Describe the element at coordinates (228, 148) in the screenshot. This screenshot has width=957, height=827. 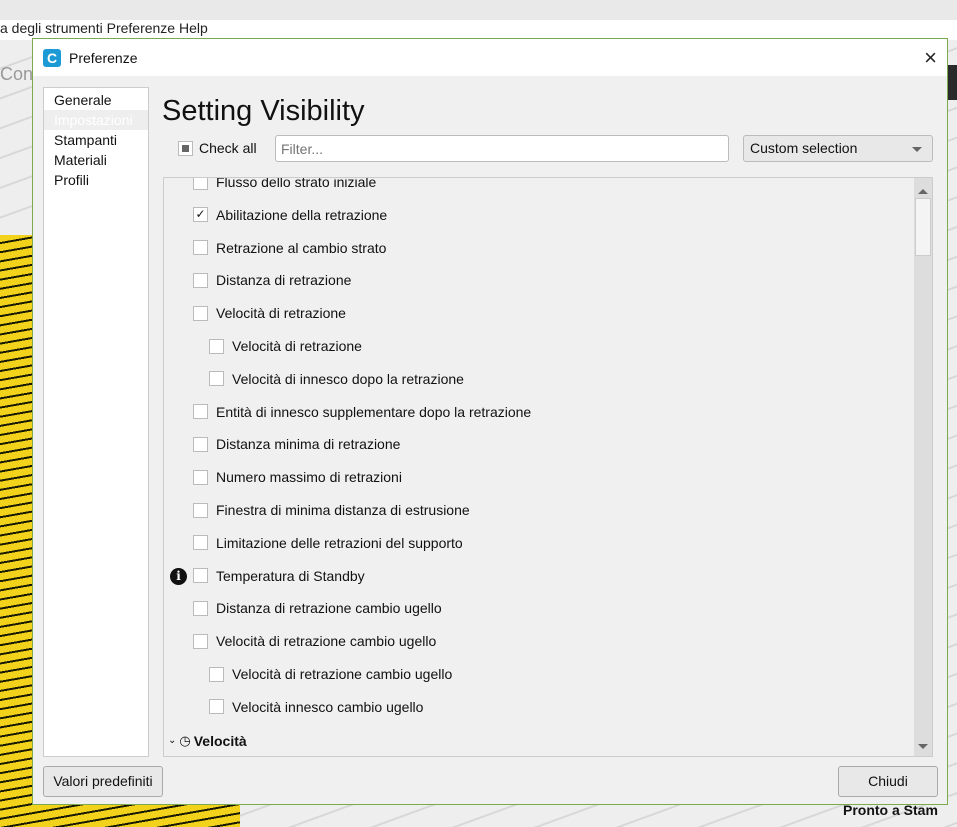
I see `check-all-label: Check all` at that location.